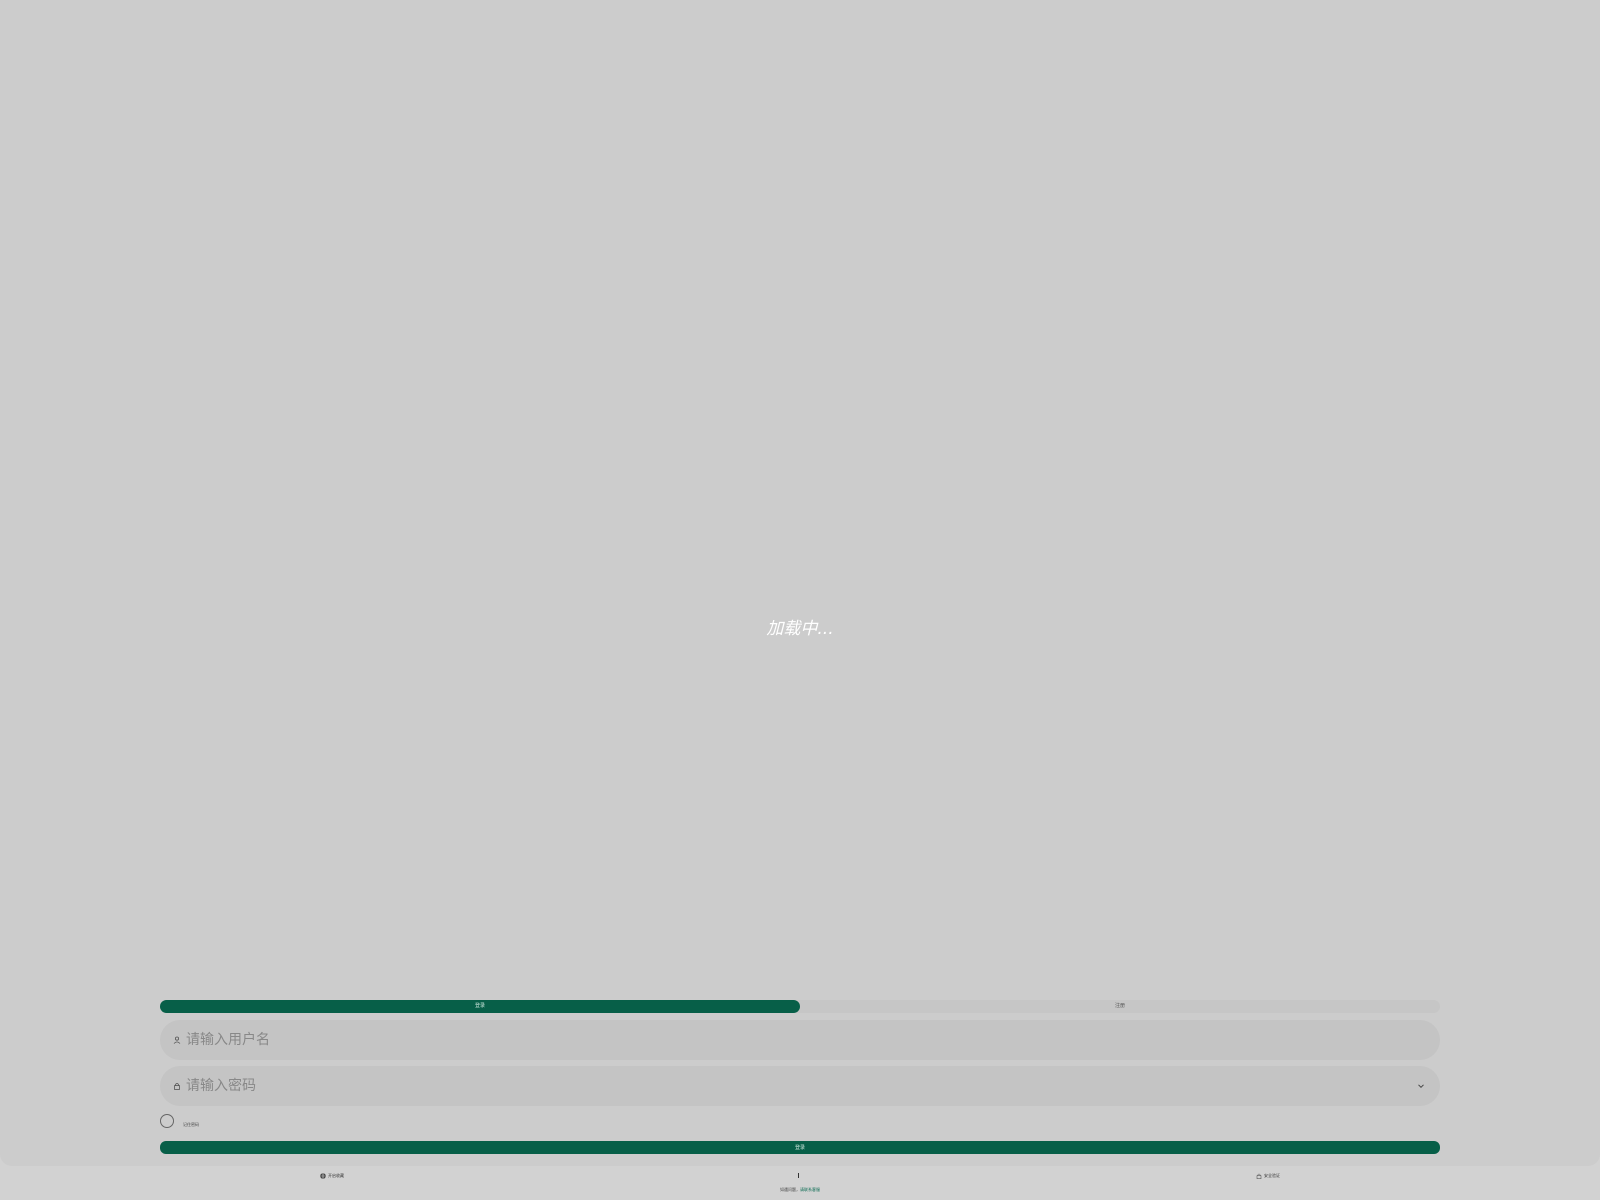 This screenshot has width=1600, height=1200. Describe the element at coordinates (790, 1189) in the screenshot. I see `footer-note-text: 如遇问题，` at that location.